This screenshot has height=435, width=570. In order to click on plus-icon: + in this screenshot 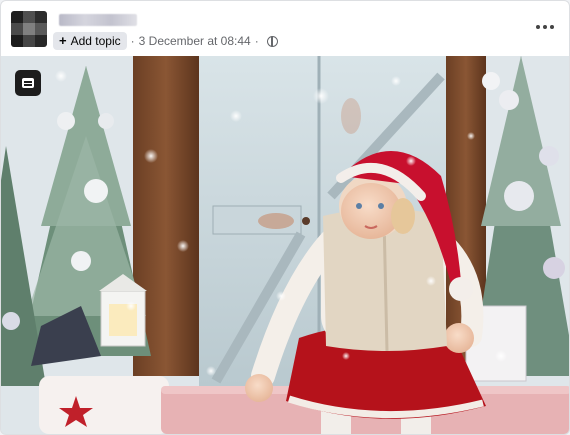, I will do `click(63, 40)`.